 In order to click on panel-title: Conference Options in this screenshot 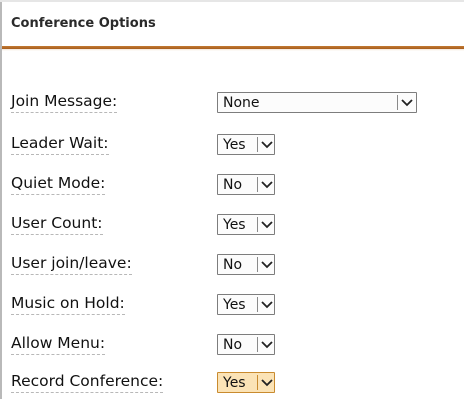, I will do `click(83, 23)`.